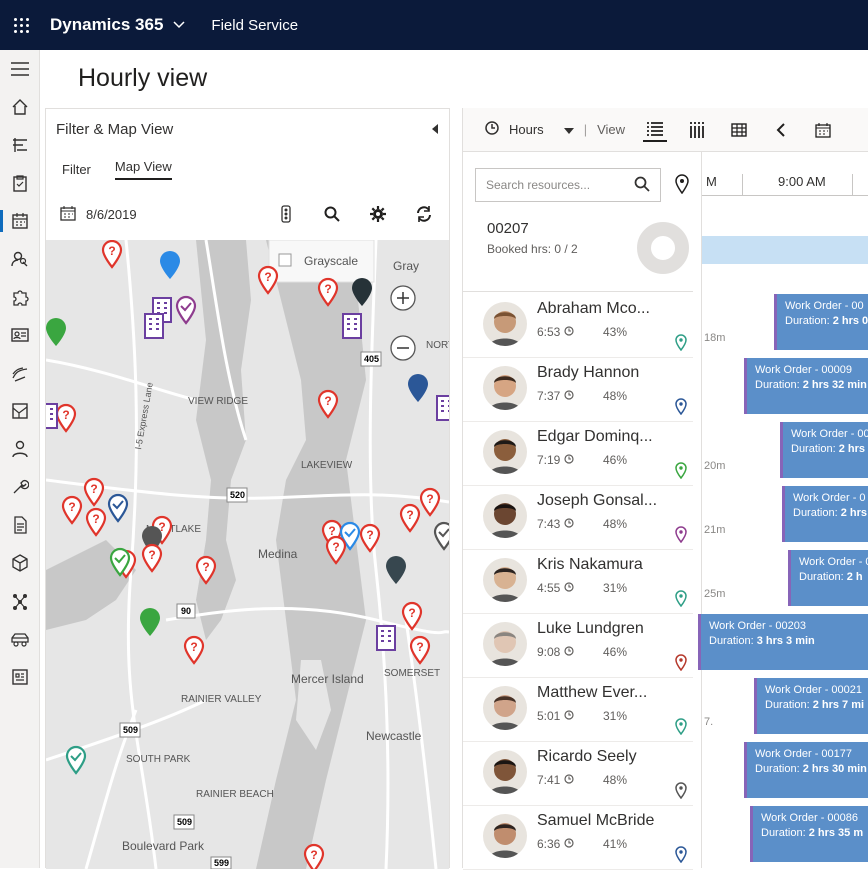 Image resolution: width=868 pixels, height=870 pixels. What do you see at coordinates (578, 710) in the screenshot?
I see `resource-row: Matthew Ever... 5:01 31%` at bounding box center [578, 710].